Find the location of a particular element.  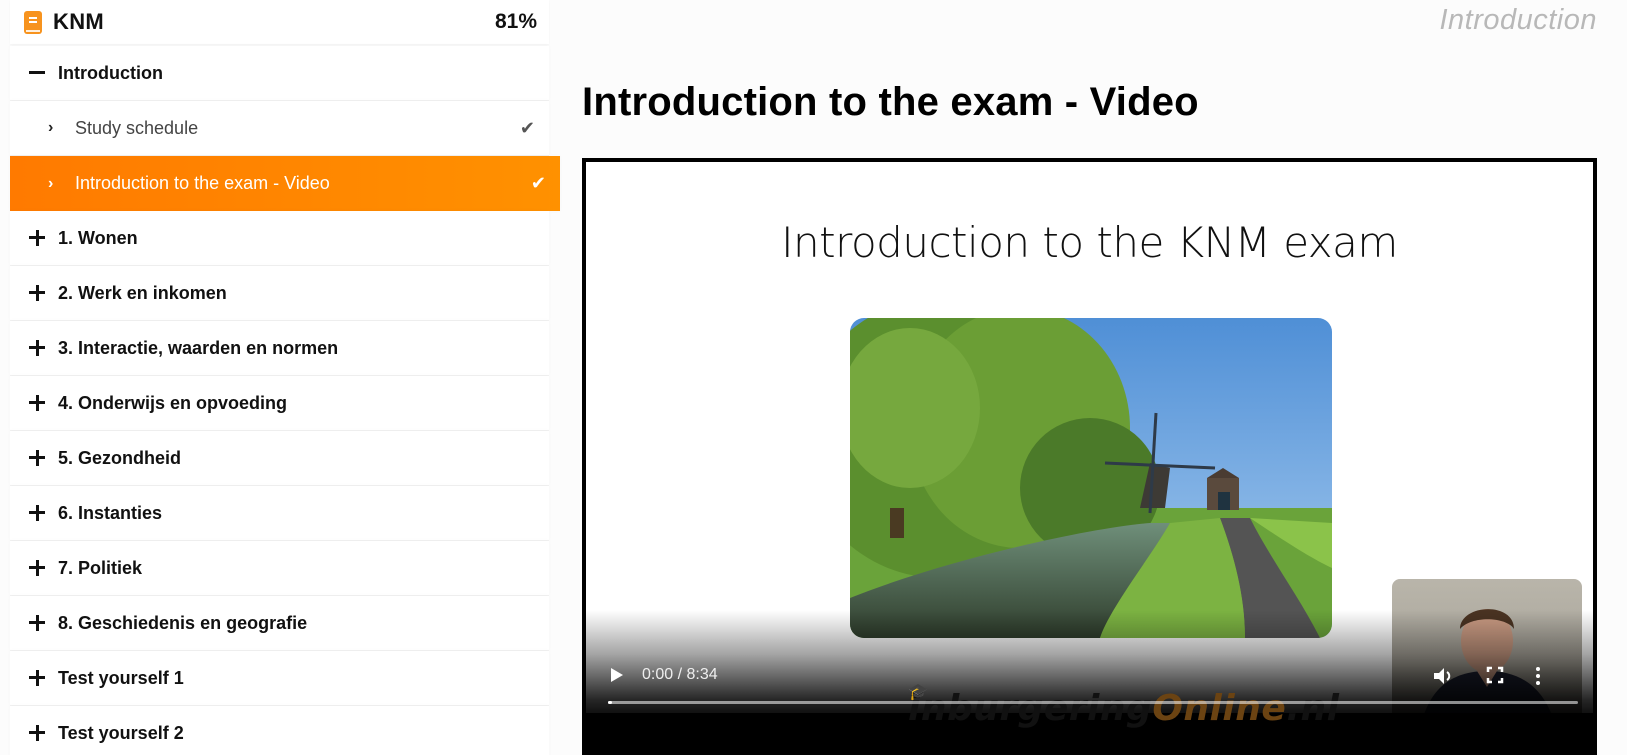

fullscreen-button is located at coordinates (1495, 675).